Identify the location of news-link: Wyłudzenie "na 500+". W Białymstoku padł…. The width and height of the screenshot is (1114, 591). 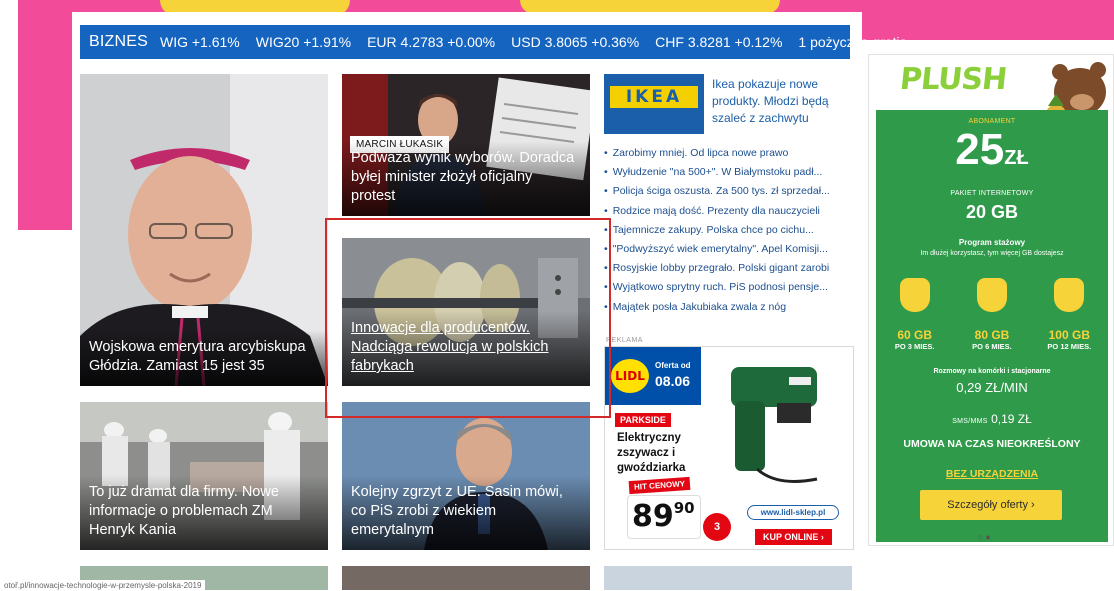
(729, 172).